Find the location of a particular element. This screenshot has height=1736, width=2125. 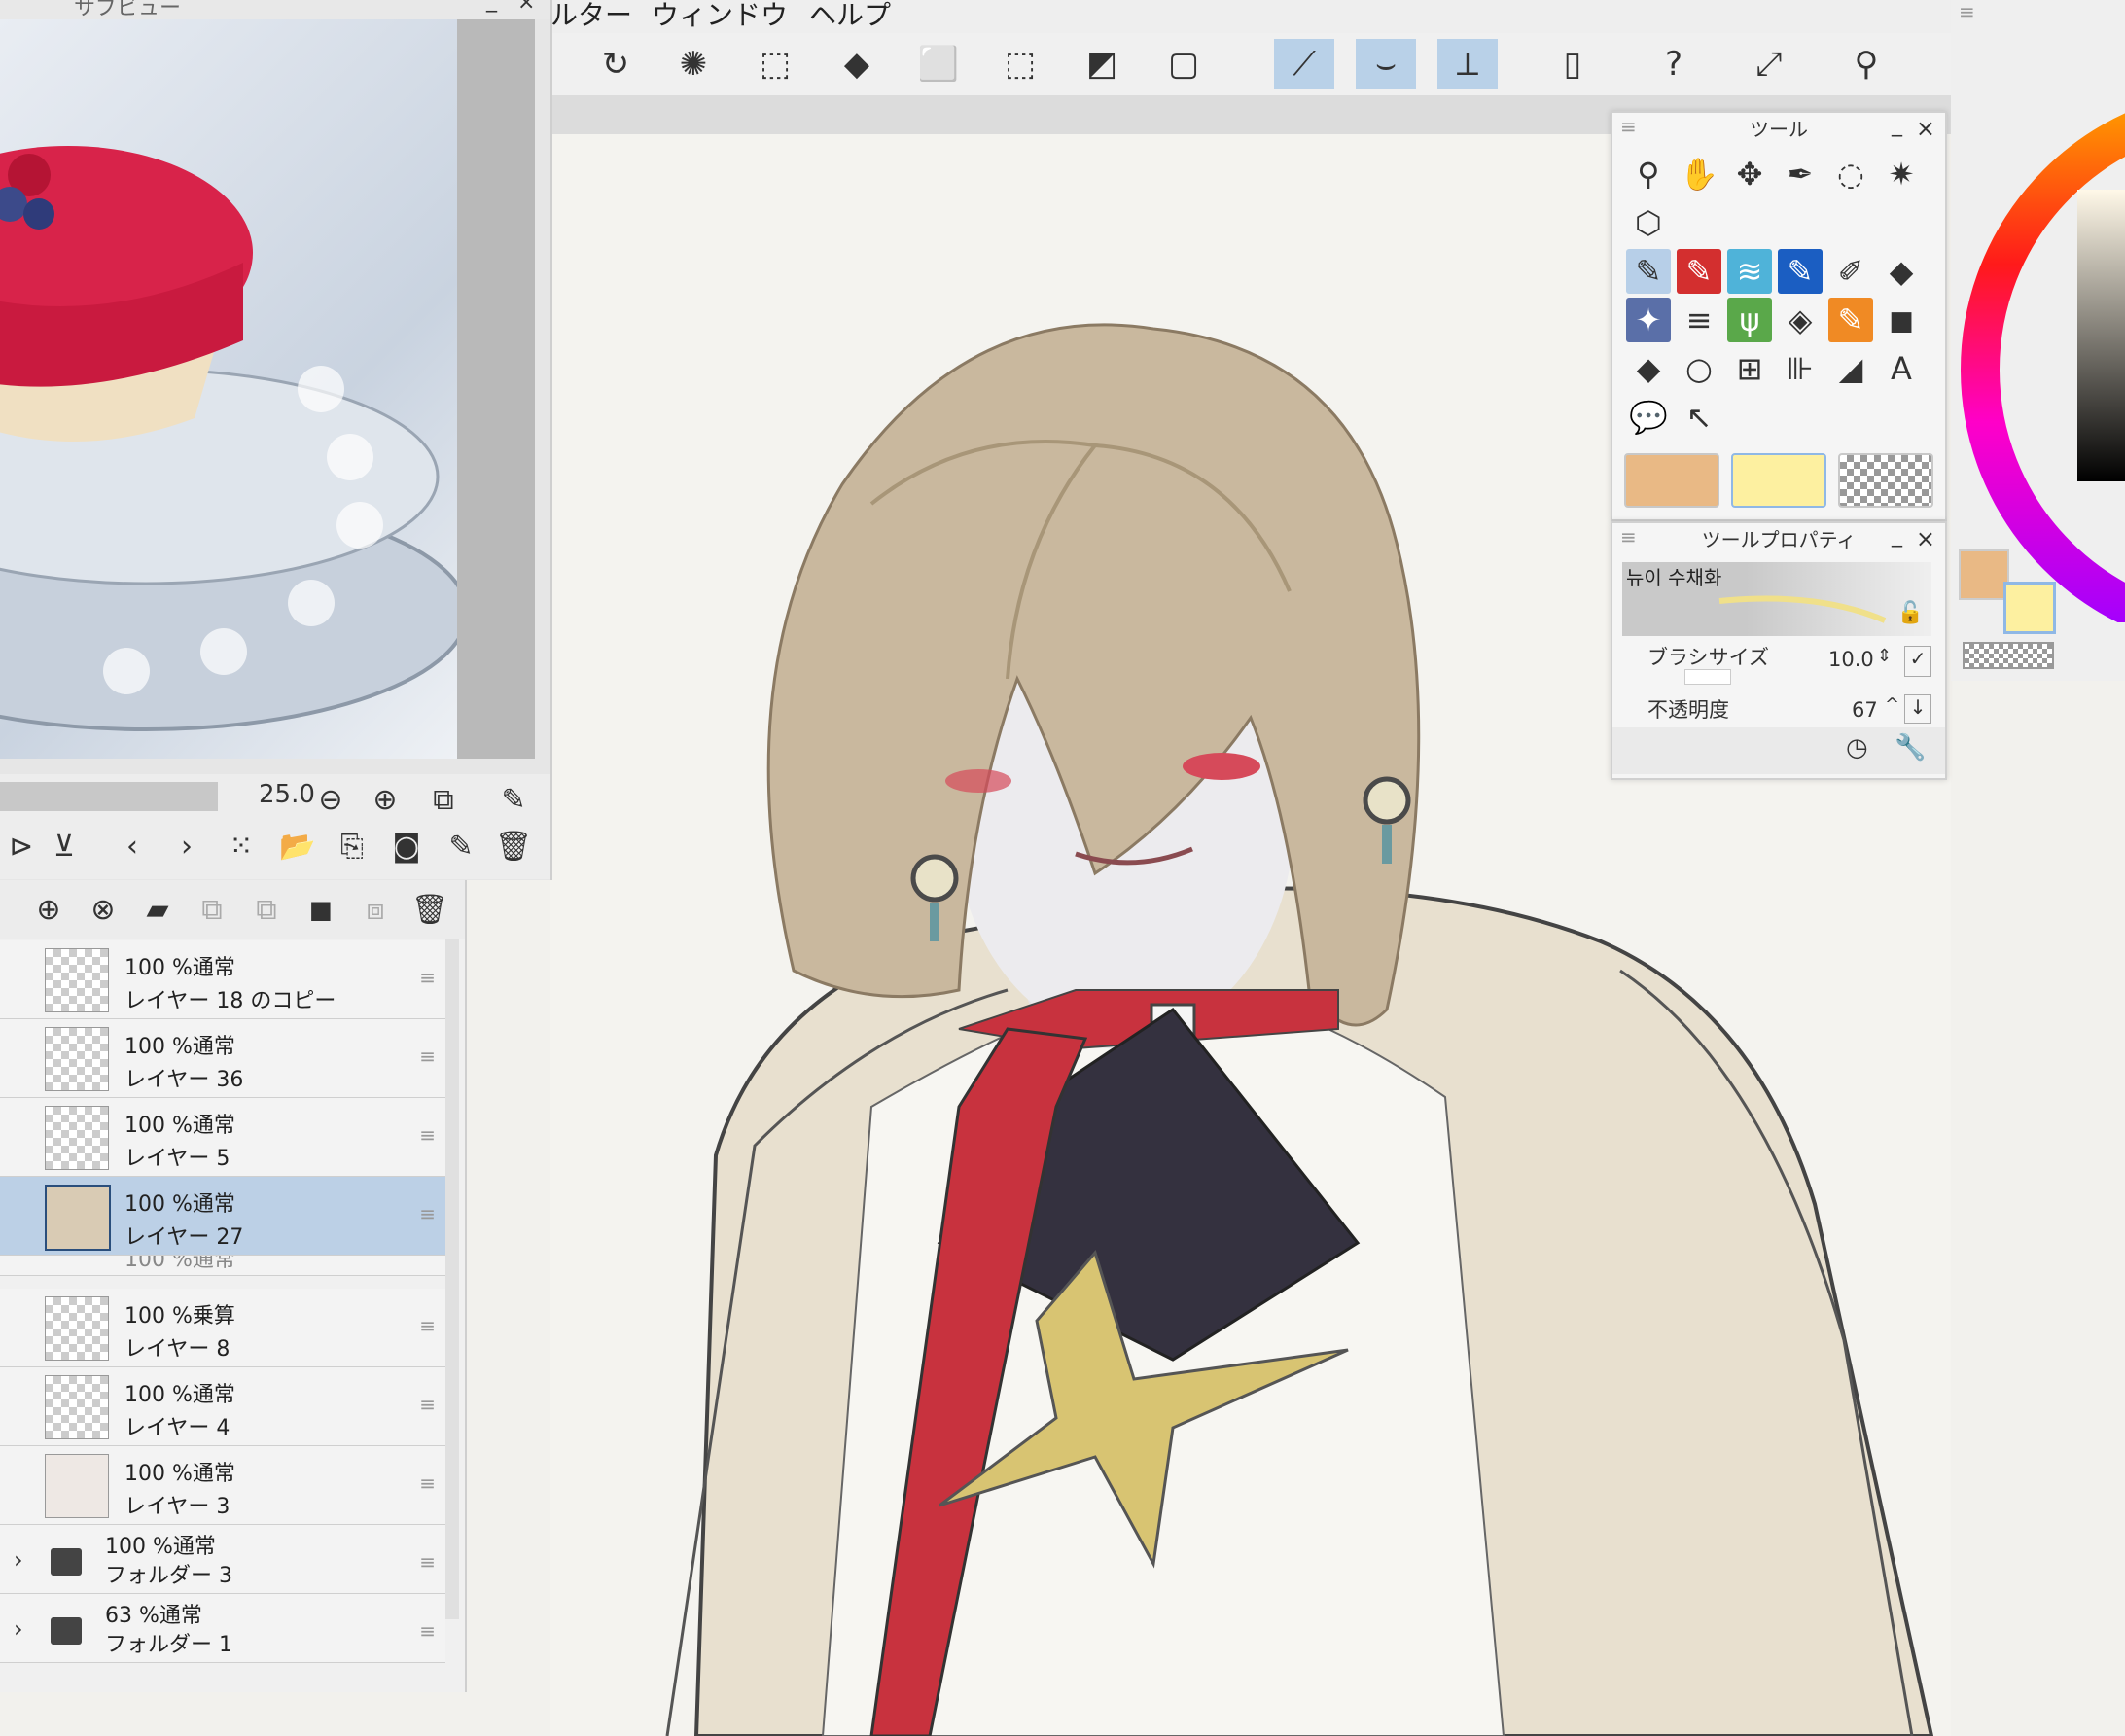

transparent-color-swatch is located at coordinates (1886, 481).